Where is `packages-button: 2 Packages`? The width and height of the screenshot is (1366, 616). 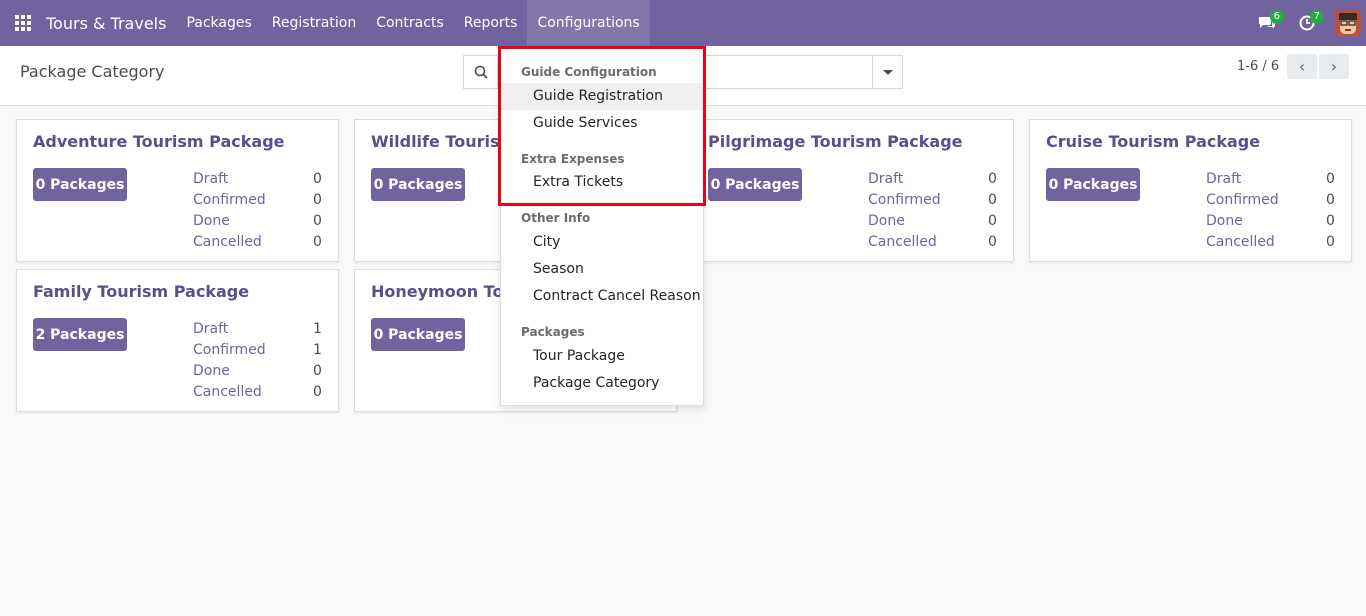 packages-button: 2 Packages is located at coordinates (80, 334).